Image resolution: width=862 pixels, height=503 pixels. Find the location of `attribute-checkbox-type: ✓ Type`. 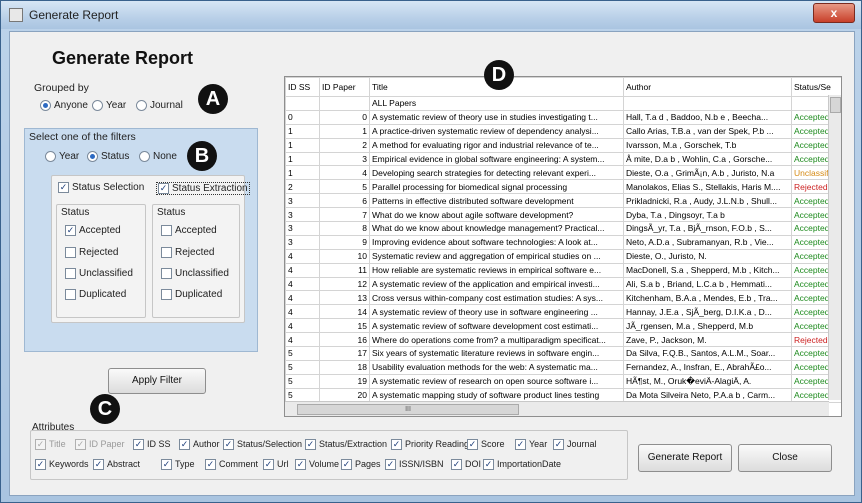

attribute-checkbox-type: ✓ Type is located at coordinates (178, 465).